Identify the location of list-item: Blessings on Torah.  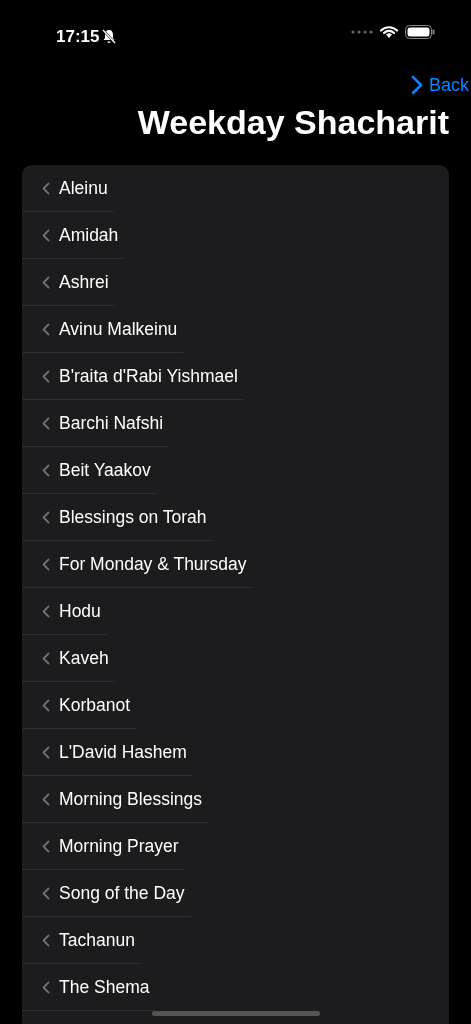
(117, 517).